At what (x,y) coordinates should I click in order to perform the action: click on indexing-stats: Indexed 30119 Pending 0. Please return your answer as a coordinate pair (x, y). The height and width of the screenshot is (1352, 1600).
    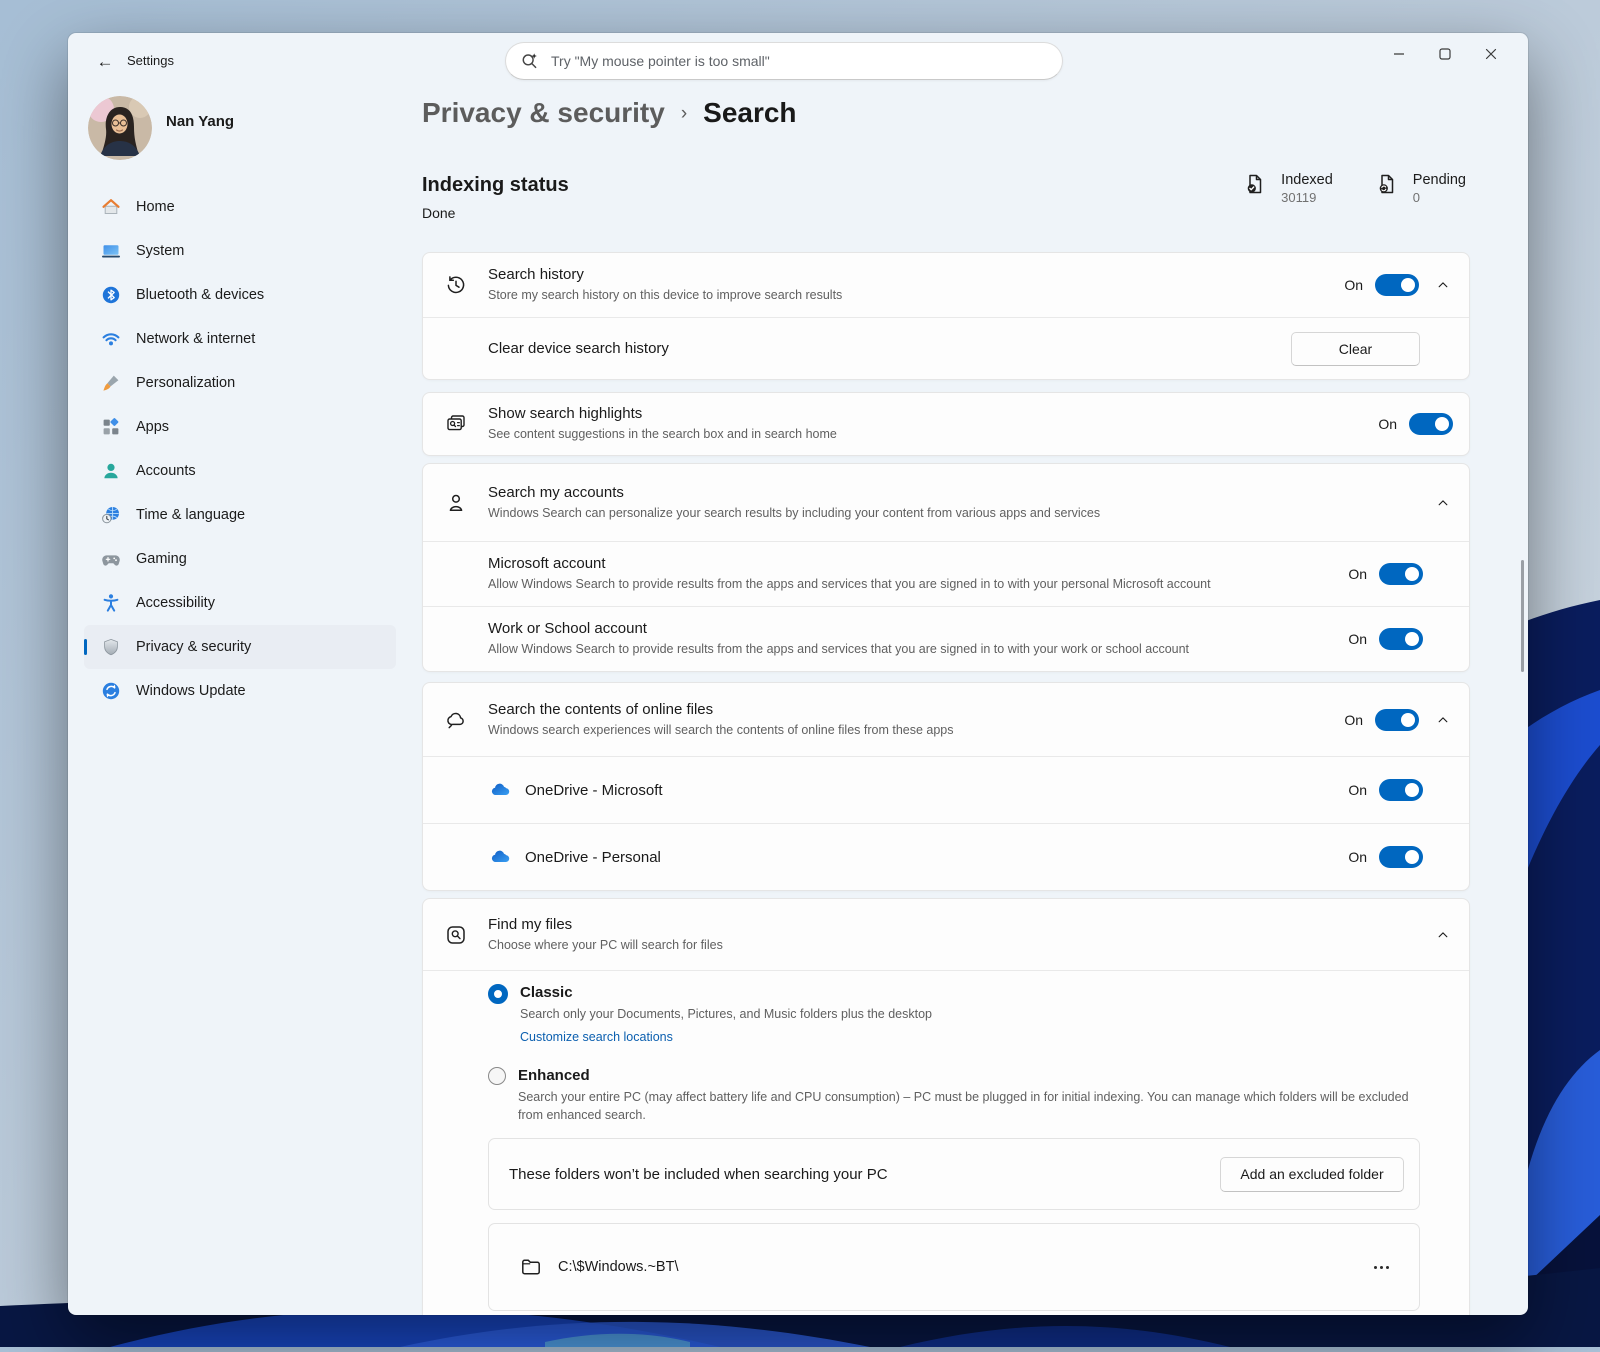
    Looking at the image, I should click on (1354, 188).